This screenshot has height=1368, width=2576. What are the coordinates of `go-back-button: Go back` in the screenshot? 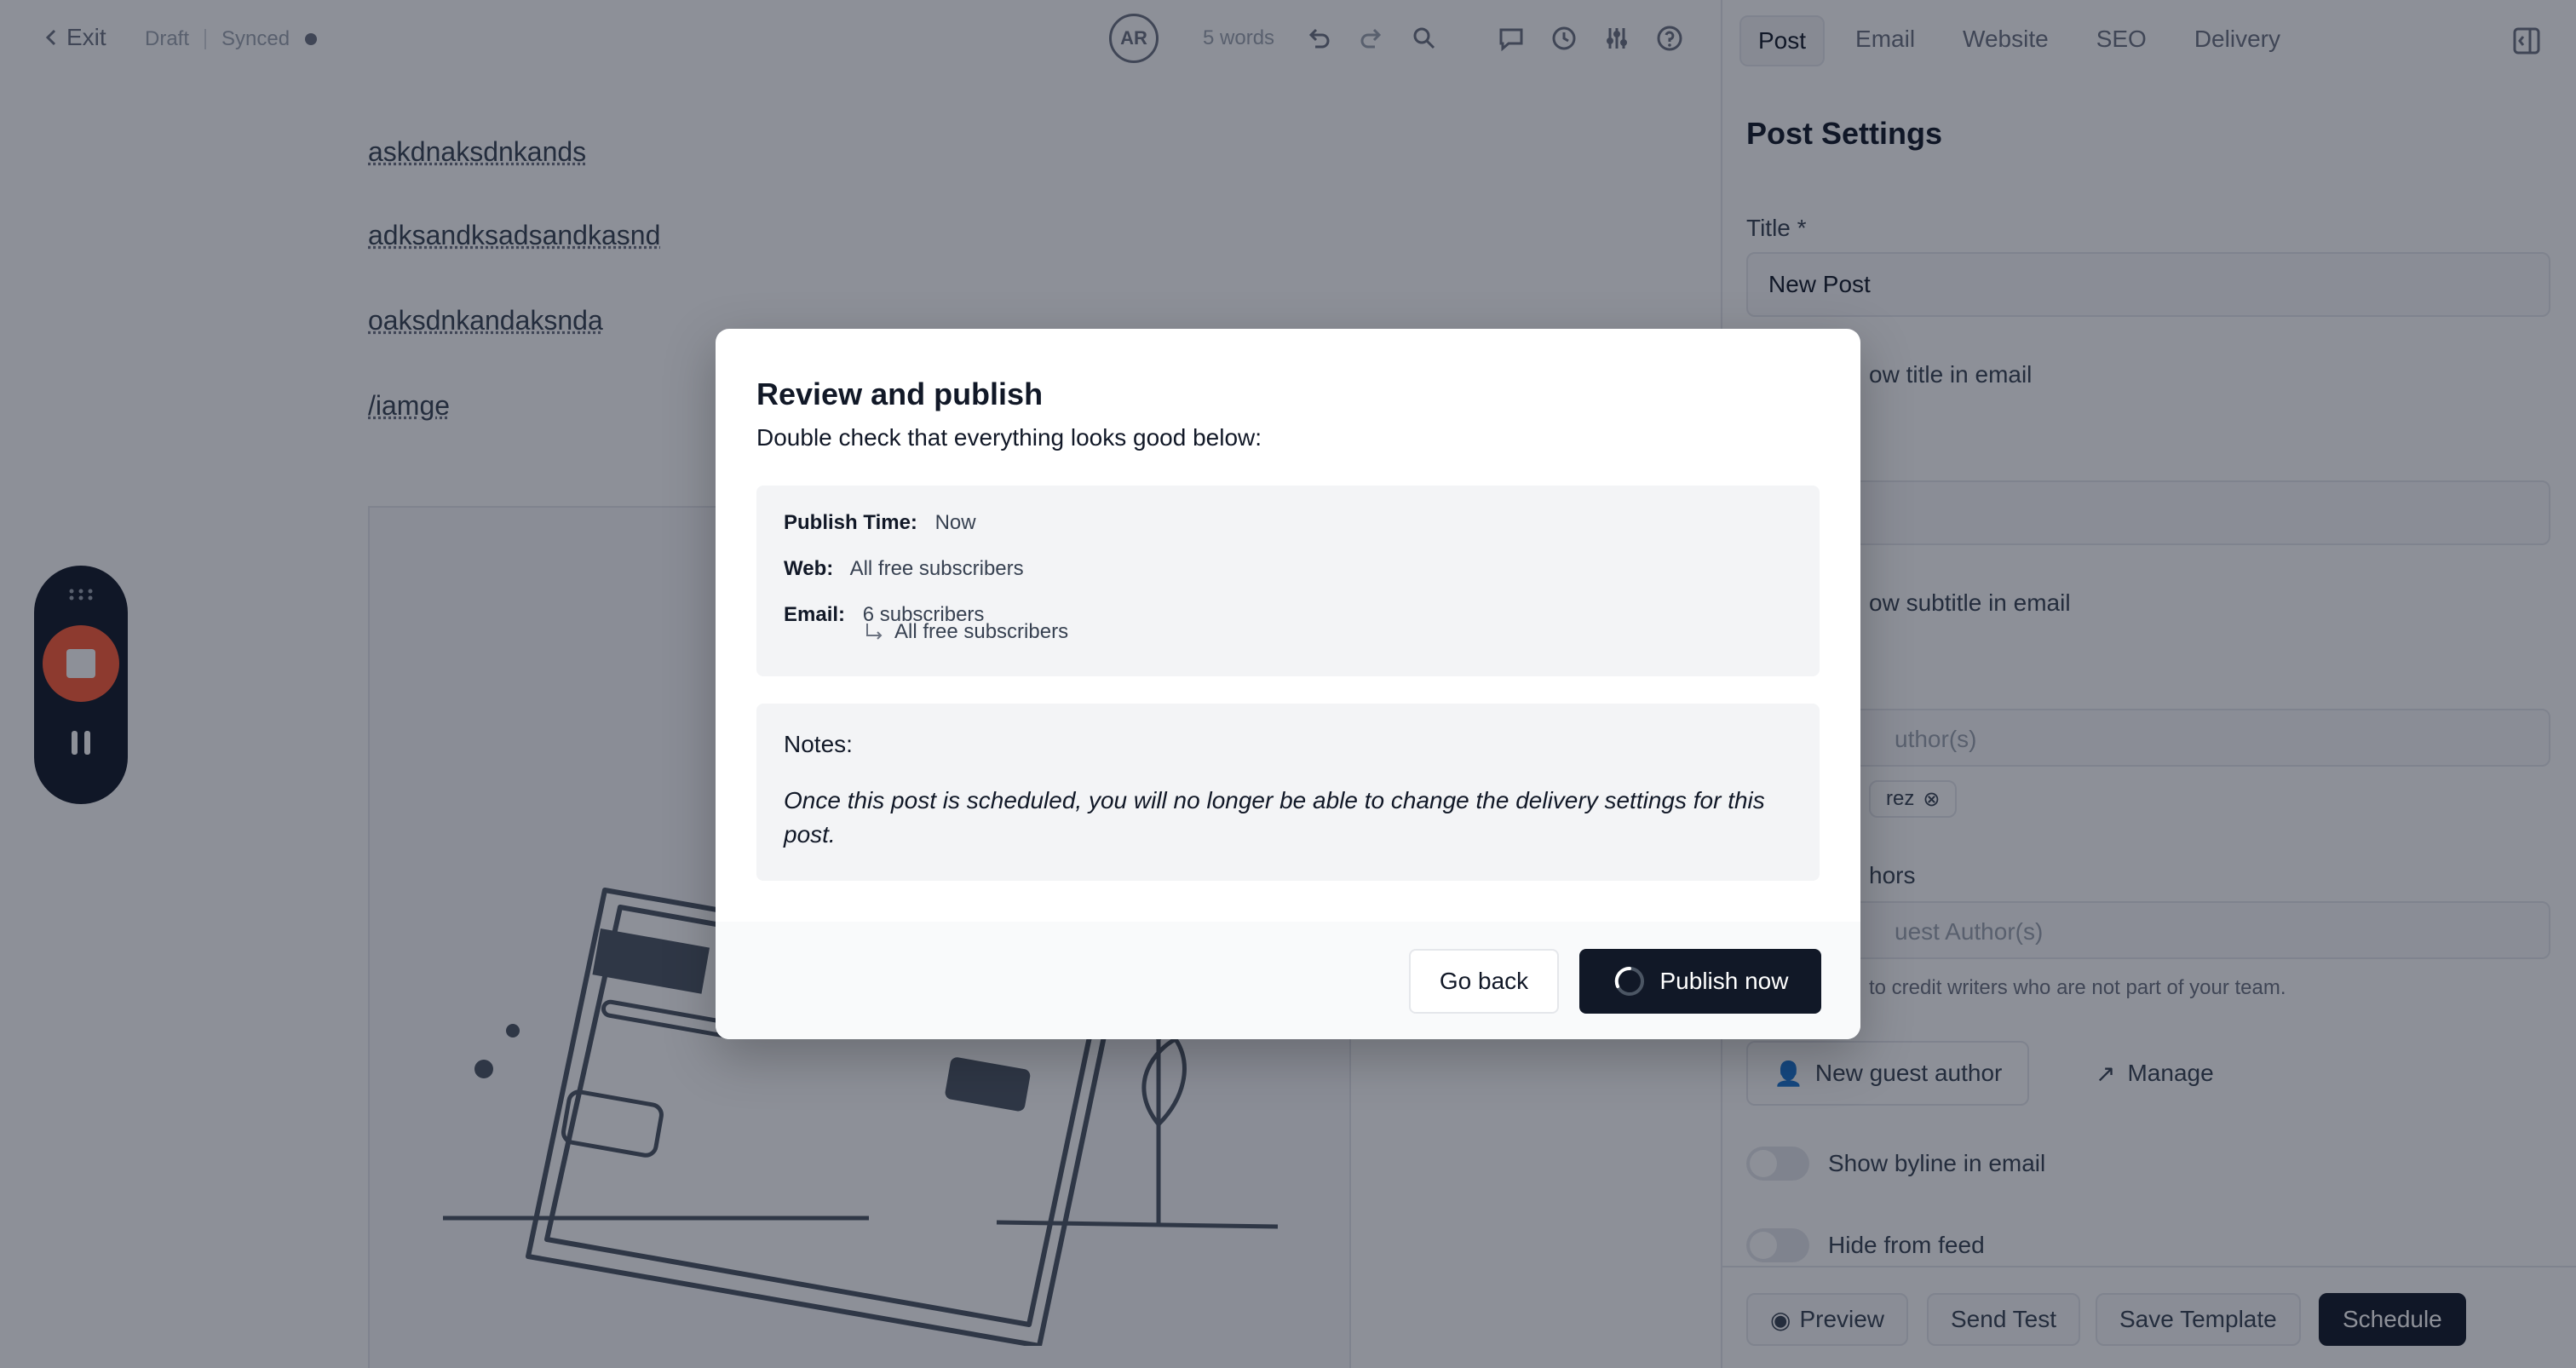 It's located at (1484, 981).